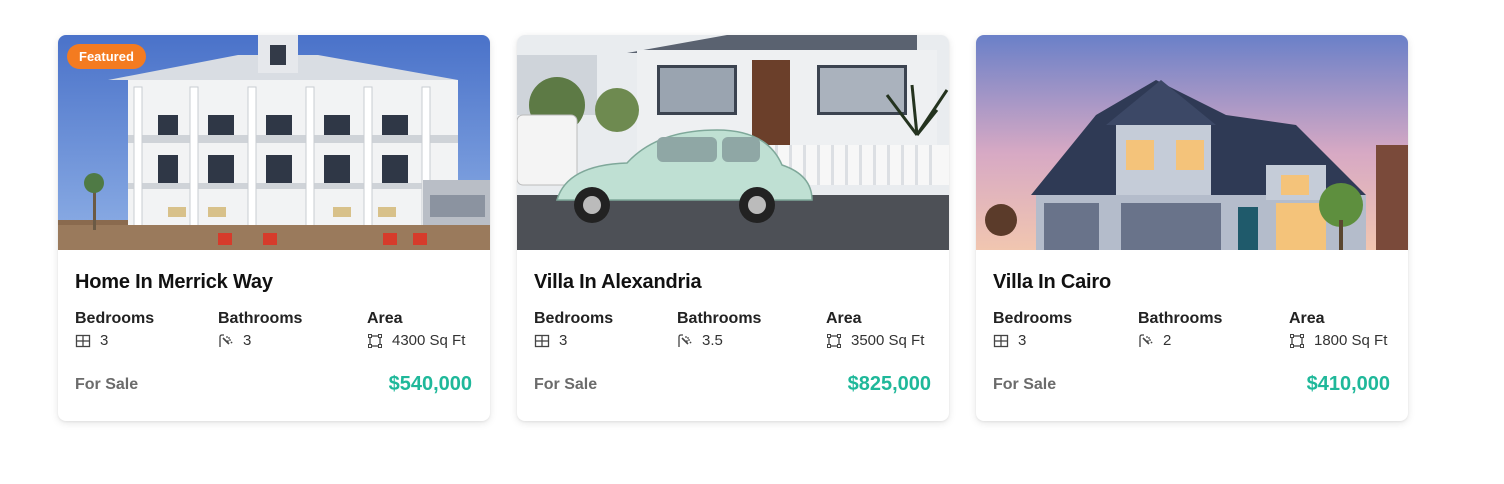 The height and width of the screenshot is (484, 1504). What do you see at coordinates (1348, 384) in the screenshot?
I see `price: $410,000` at bounding box center [1348, 384].